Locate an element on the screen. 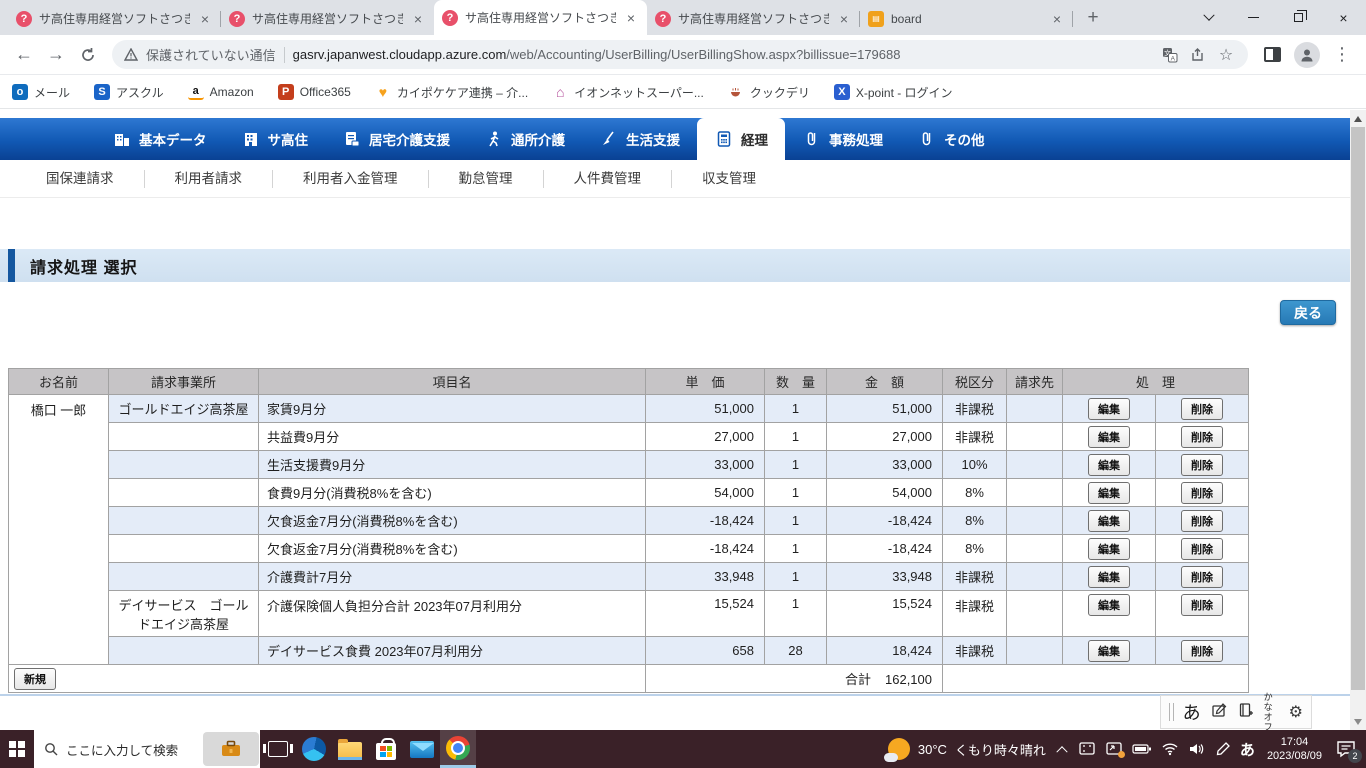 The width and height of the screenshot is (1366, 768). refresh-icon is located at coordinates (88, 55).